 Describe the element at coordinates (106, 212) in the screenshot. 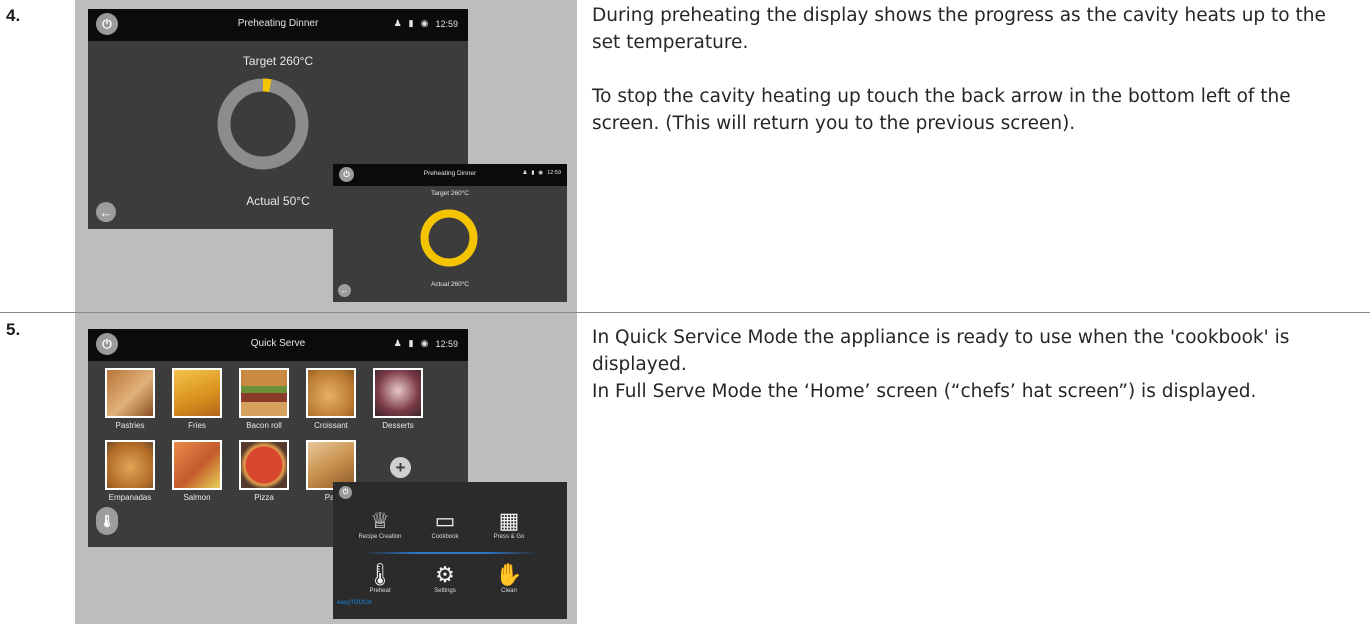

I see `back-arrow-icon: ←` at that location.